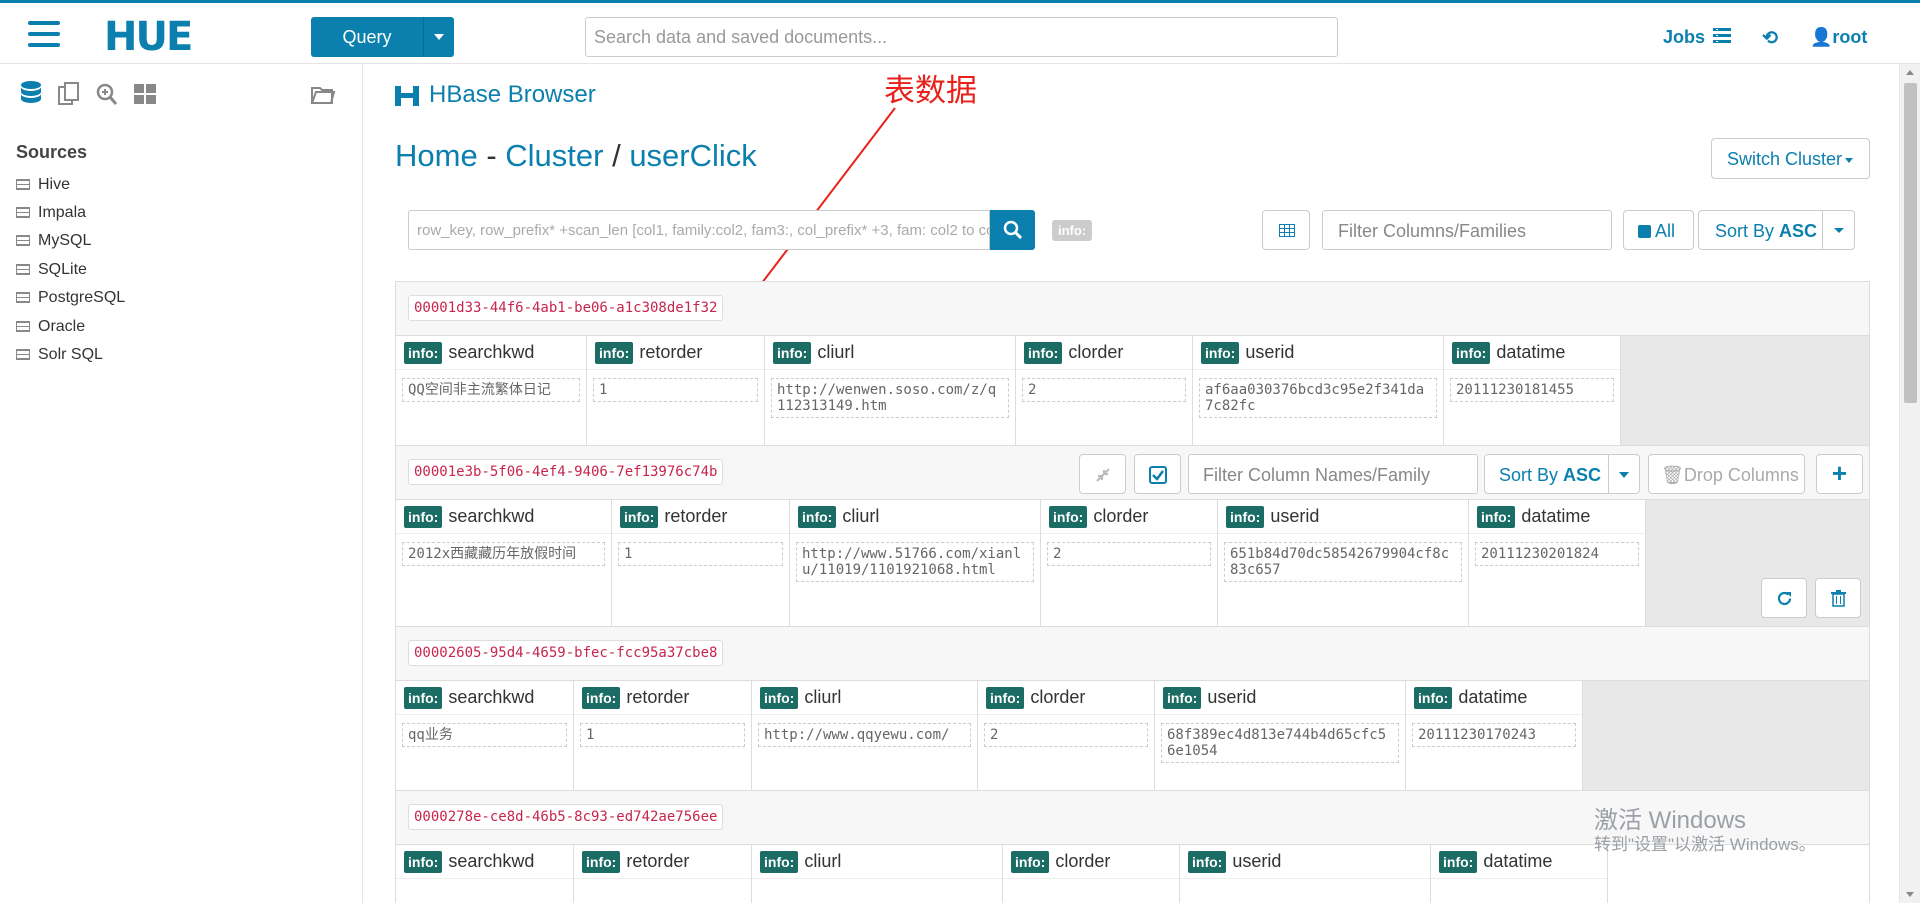 The image size is (1920, 903). I want to click on cell: info: cliurl http://www.qqyewu.com/, so click(865, 735).